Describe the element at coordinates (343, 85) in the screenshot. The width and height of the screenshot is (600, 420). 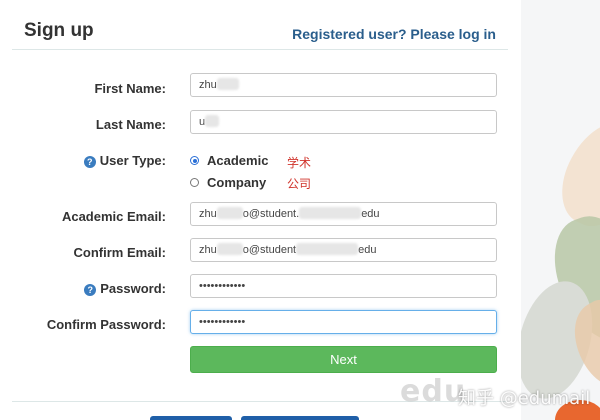
I see `first-name-field: zhu` at that location.